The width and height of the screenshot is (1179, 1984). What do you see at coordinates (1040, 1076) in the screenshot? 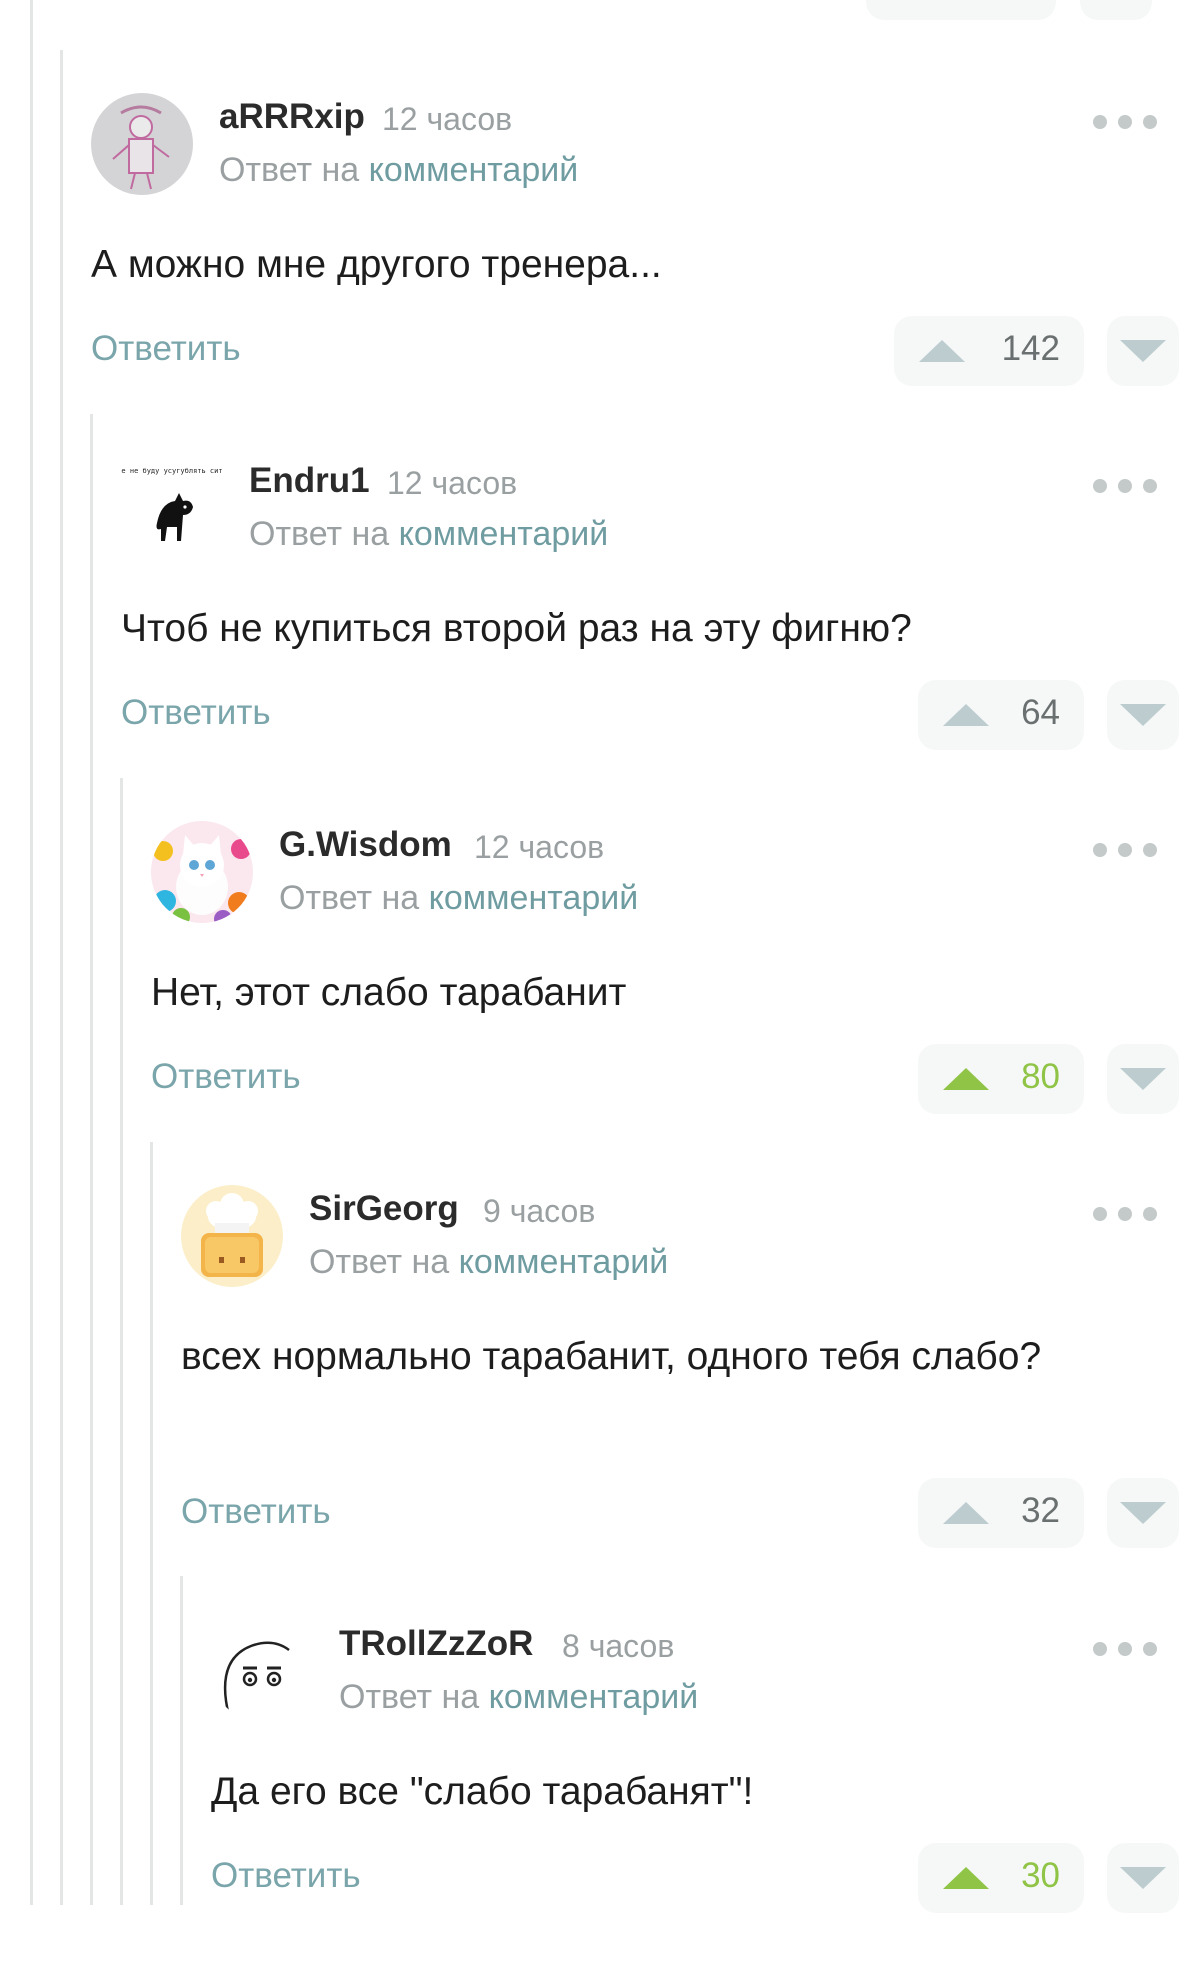
I see `rating-count: 80` at bounding box center [1040, 1076].